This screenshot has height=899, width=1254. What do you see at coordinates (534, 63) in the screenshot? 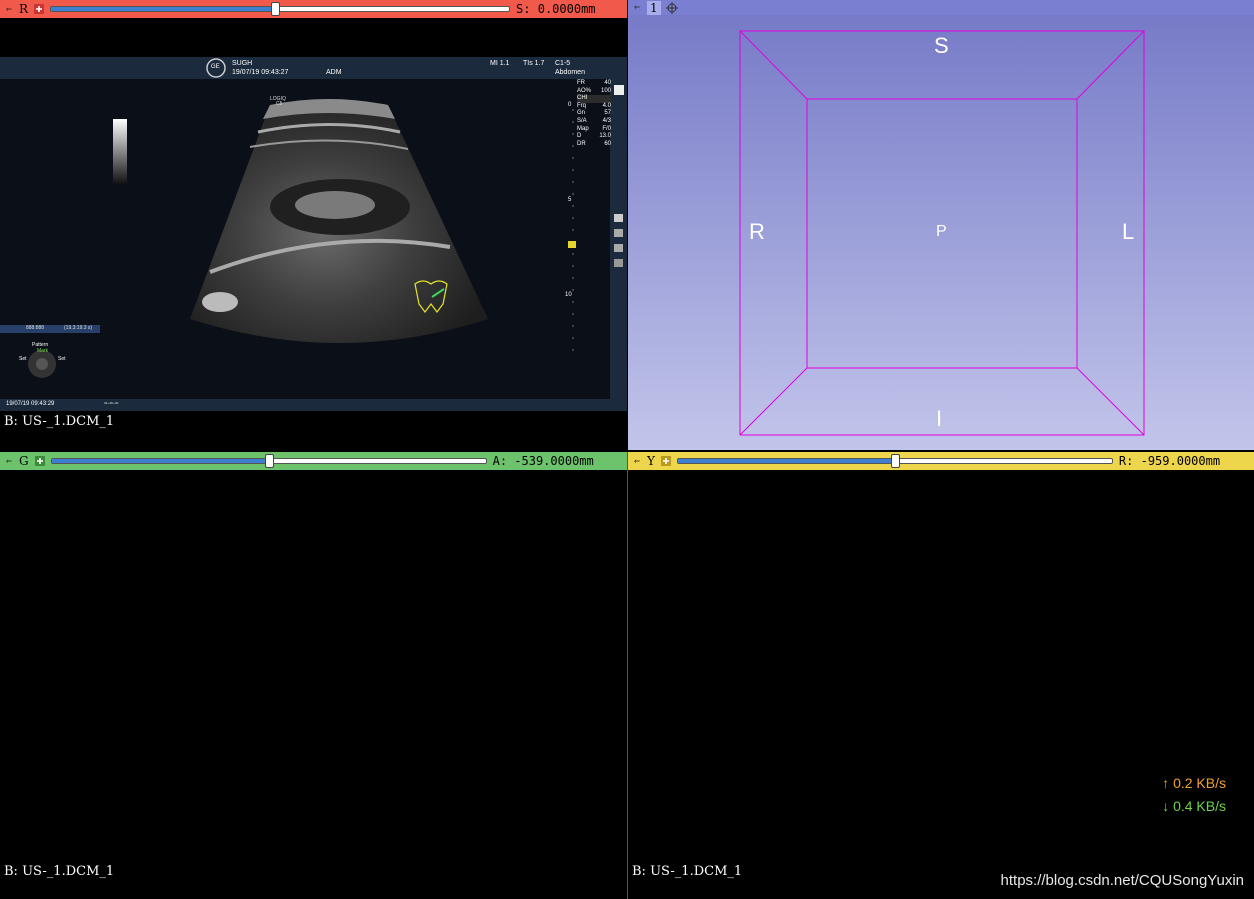
I see `tis-value: TIs 1.7` at bounding box center [534, 63].